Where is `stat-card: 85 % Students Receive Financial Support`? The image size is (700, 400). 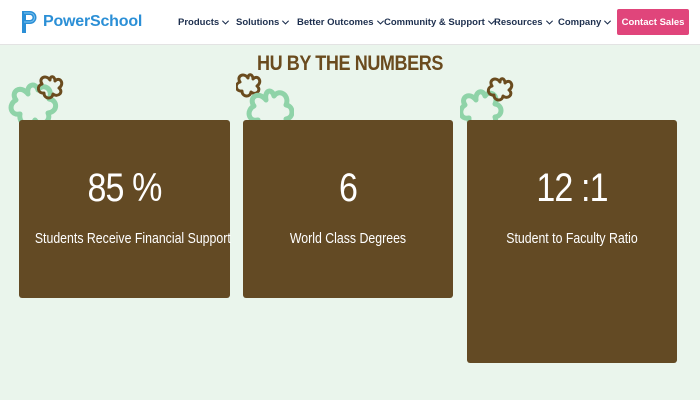 stat-card: 85 % Students Receive Financial Support is located at coordinates (125, 209).